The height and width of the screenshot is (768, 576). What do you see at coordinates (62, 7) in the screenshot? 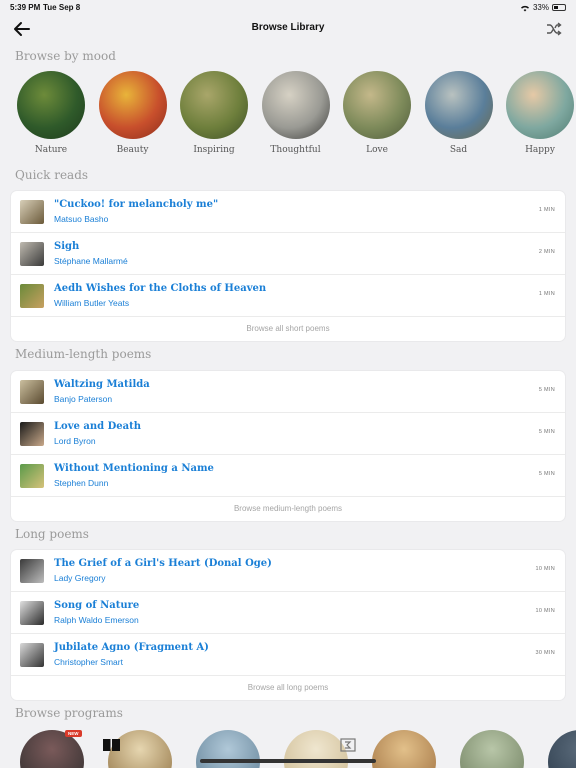
I see `status-date: Tue Sep 8` at bounding box center [62, 7].